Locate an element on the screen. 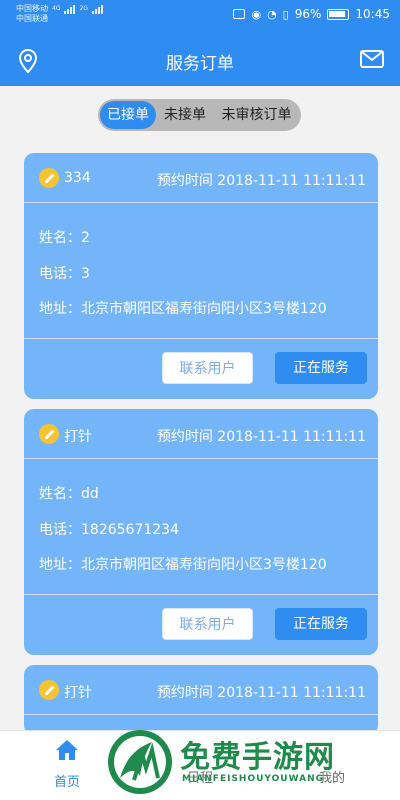 This screenshot has width=400, height=800. nav-home: 首页 is located at coordinates (67, 764).